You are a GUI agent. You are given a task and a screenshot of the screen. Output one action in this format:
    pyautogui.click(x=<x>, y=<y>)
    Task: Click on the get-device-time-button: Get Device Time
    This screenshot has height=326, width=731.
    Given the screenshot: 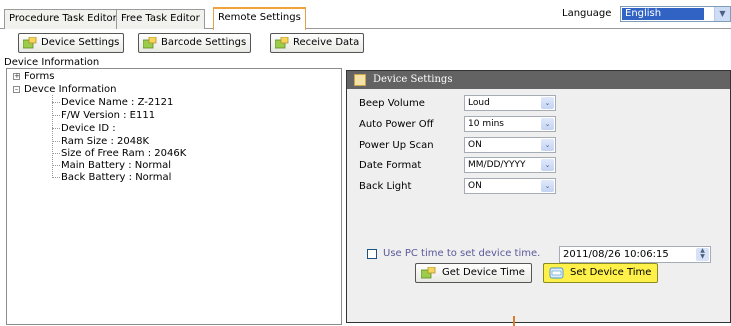 What is the action you would take?
    pyautogui.click(x=473, y=273)
    